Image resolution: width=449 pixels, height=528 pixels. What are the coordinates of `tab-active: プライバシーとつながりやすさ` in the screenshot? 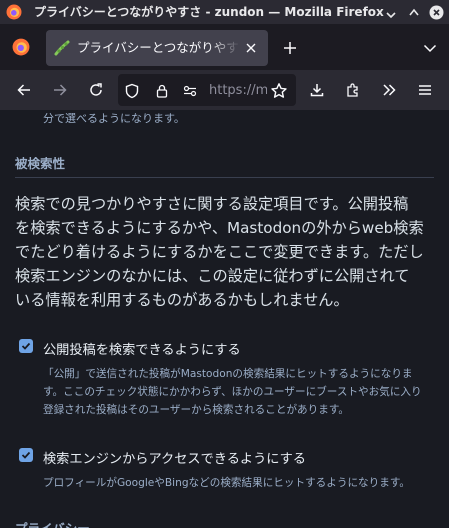 It's located at (157, 48).